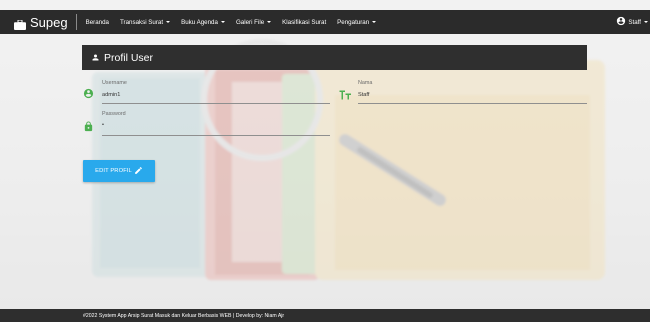 This screenshot has height=322, width=650. I want to click on text-format-icon, so click(345, 96).